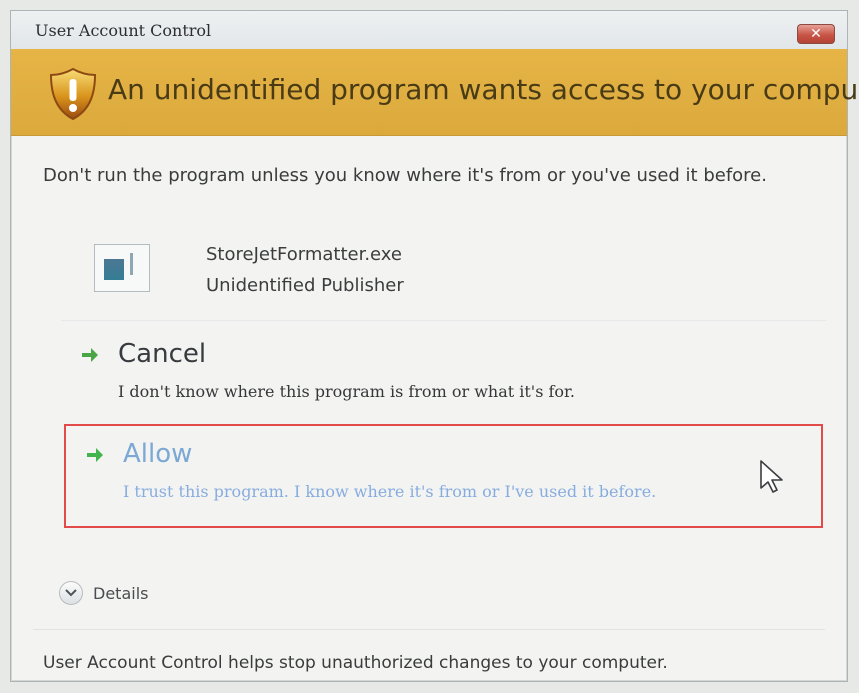  Describe the element at coordinates (162, 354) in the screenshot. I see `cancel-title: Cancel` at that location.